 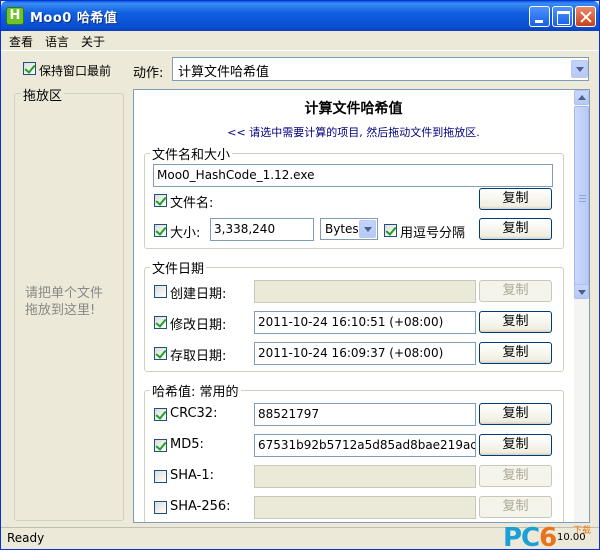 I want to click on close-button, so click(x=585, y=16).